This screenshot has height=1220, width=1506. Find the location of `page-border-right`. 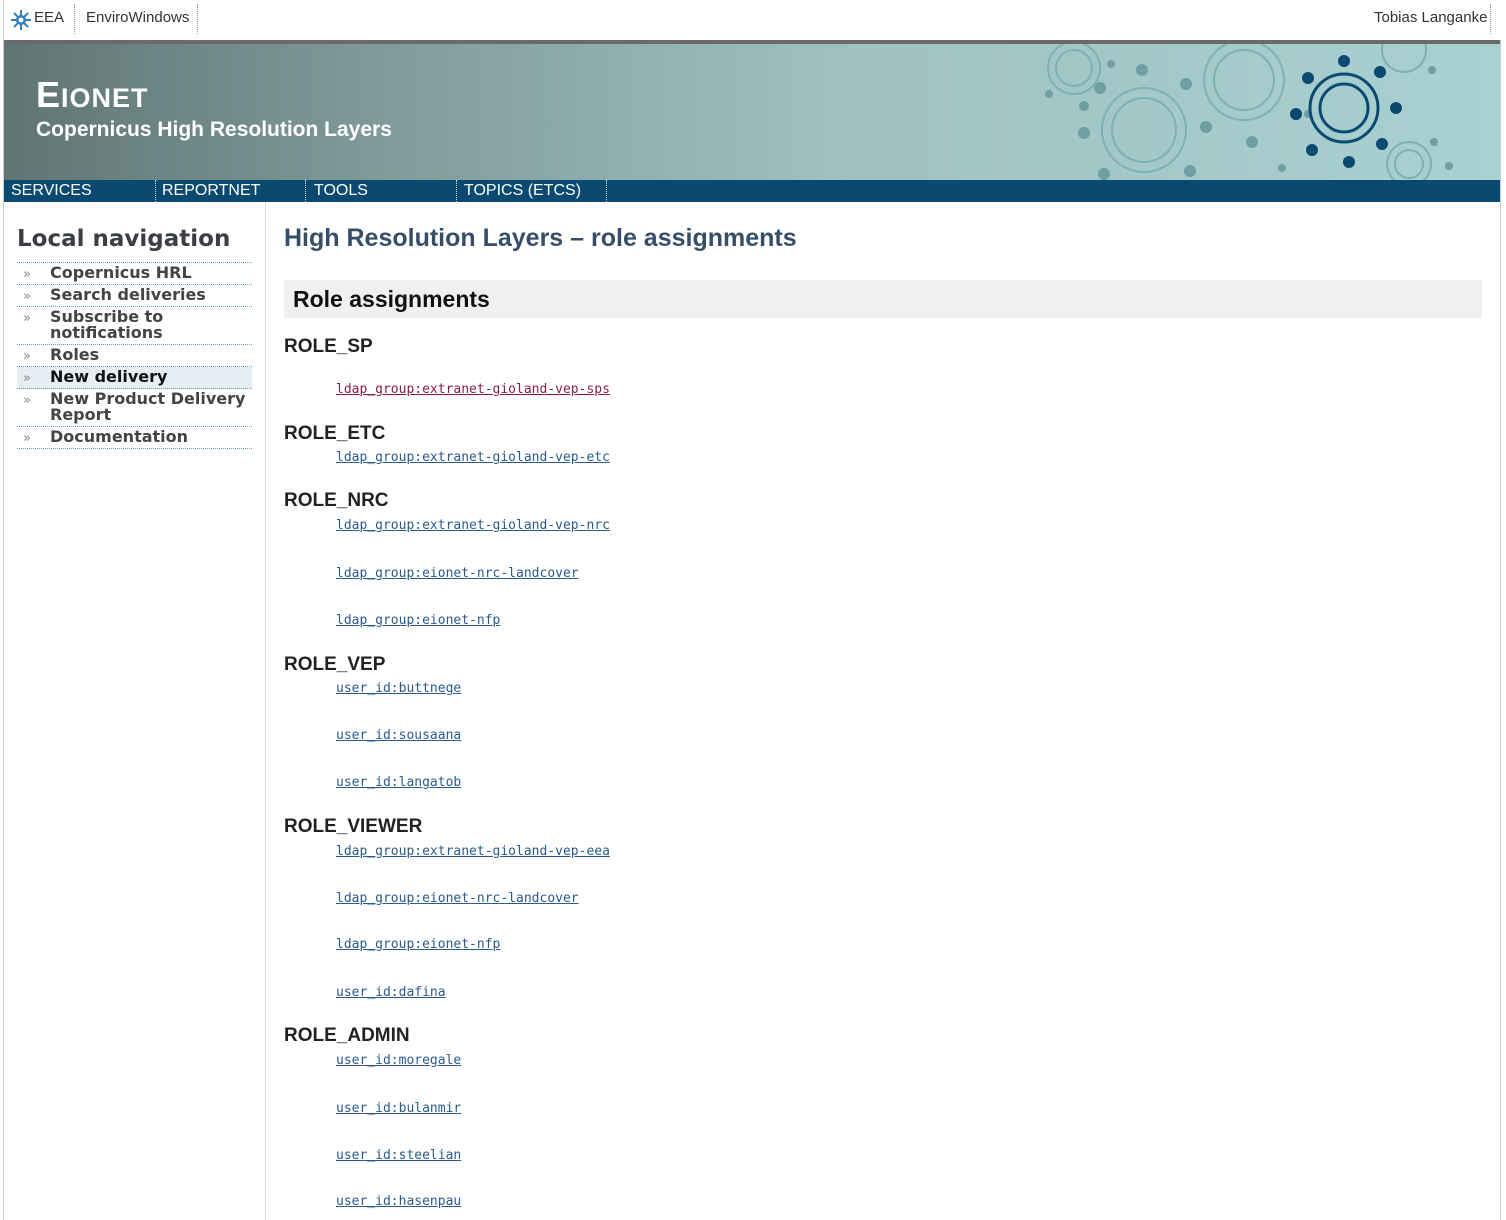

page-border-right is located at coordinates (1500, 630).